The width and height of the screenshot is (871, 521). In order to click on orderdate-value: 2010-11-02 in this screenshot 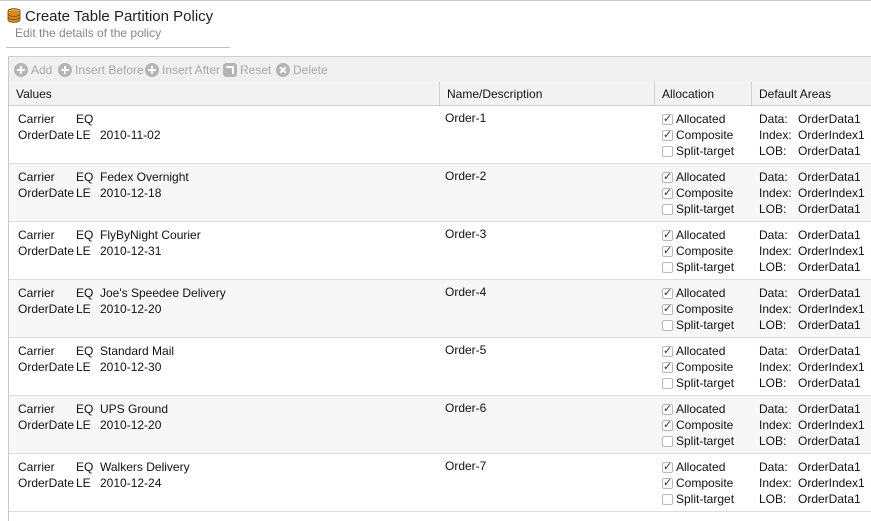, I will do `click(130, 135)`.